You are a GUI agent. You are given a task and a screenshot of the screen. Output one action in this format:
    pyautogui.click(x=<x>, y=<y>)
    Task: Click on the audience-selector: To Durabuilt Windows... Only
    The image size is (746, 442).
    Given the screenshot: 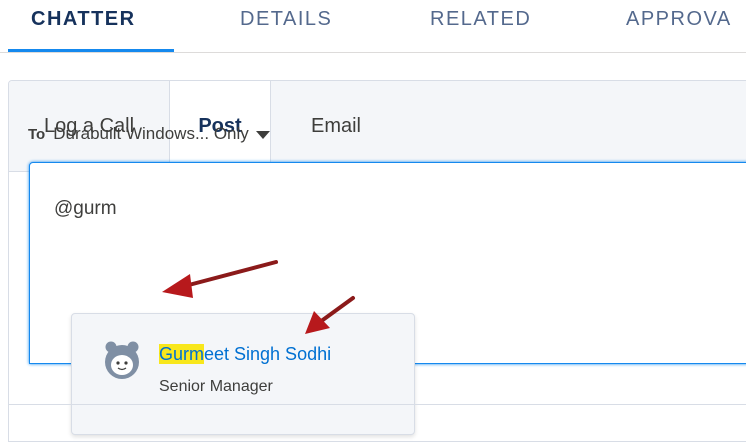 What is the action you would take?
    pyautogui.click(x=149, y=134)
    